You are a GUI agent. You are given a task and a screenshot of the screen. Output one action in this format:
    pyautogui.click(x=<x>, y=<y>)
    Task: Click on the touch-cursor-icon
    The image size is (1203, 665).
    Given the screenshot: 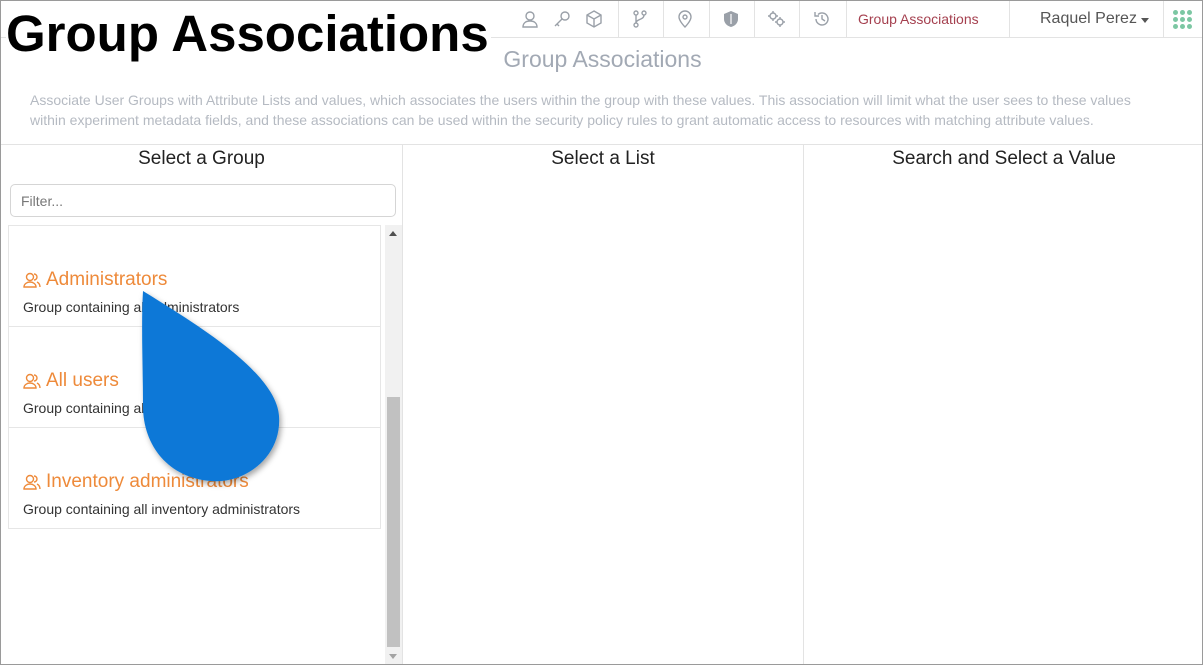 What is the action you would take?
    pyautogui.click(x=211, y=386)
    